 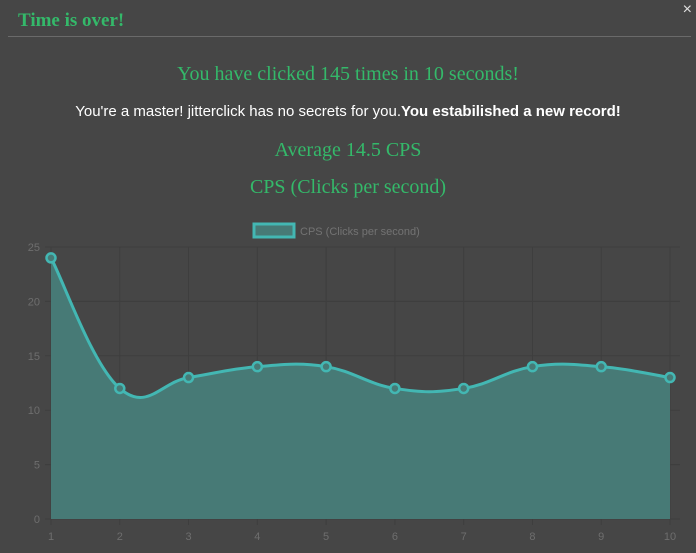 I want to click on legend-label: CPS (Clicks per second), so click(x=360, y=232).